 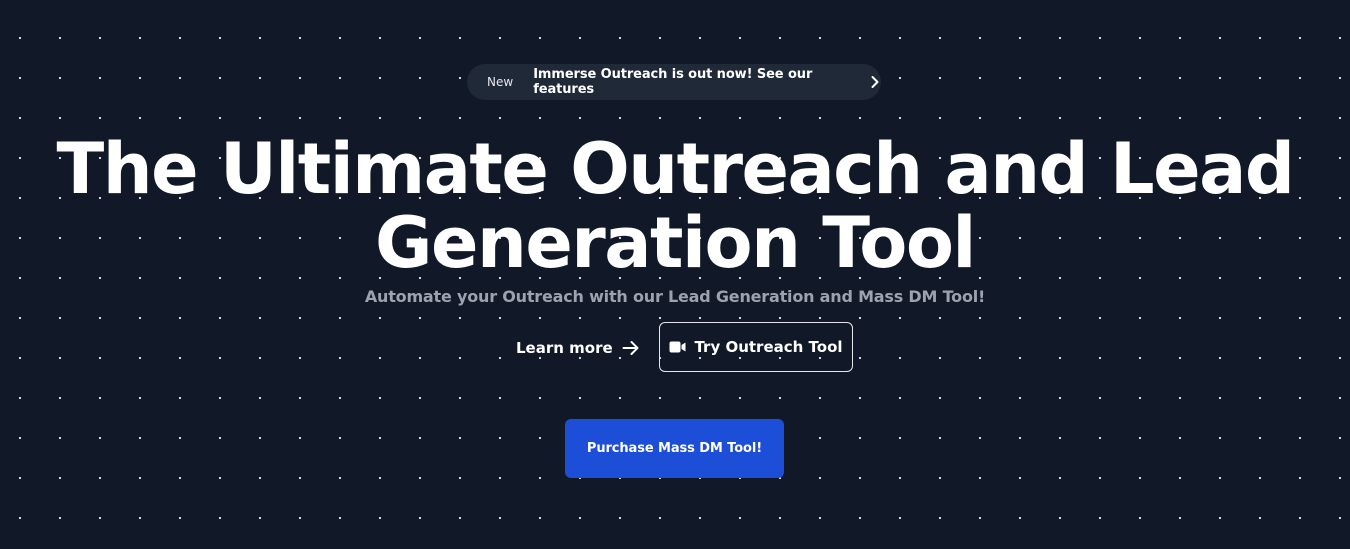 I want to click on video-camera-icon, so click(x=677, y=347).